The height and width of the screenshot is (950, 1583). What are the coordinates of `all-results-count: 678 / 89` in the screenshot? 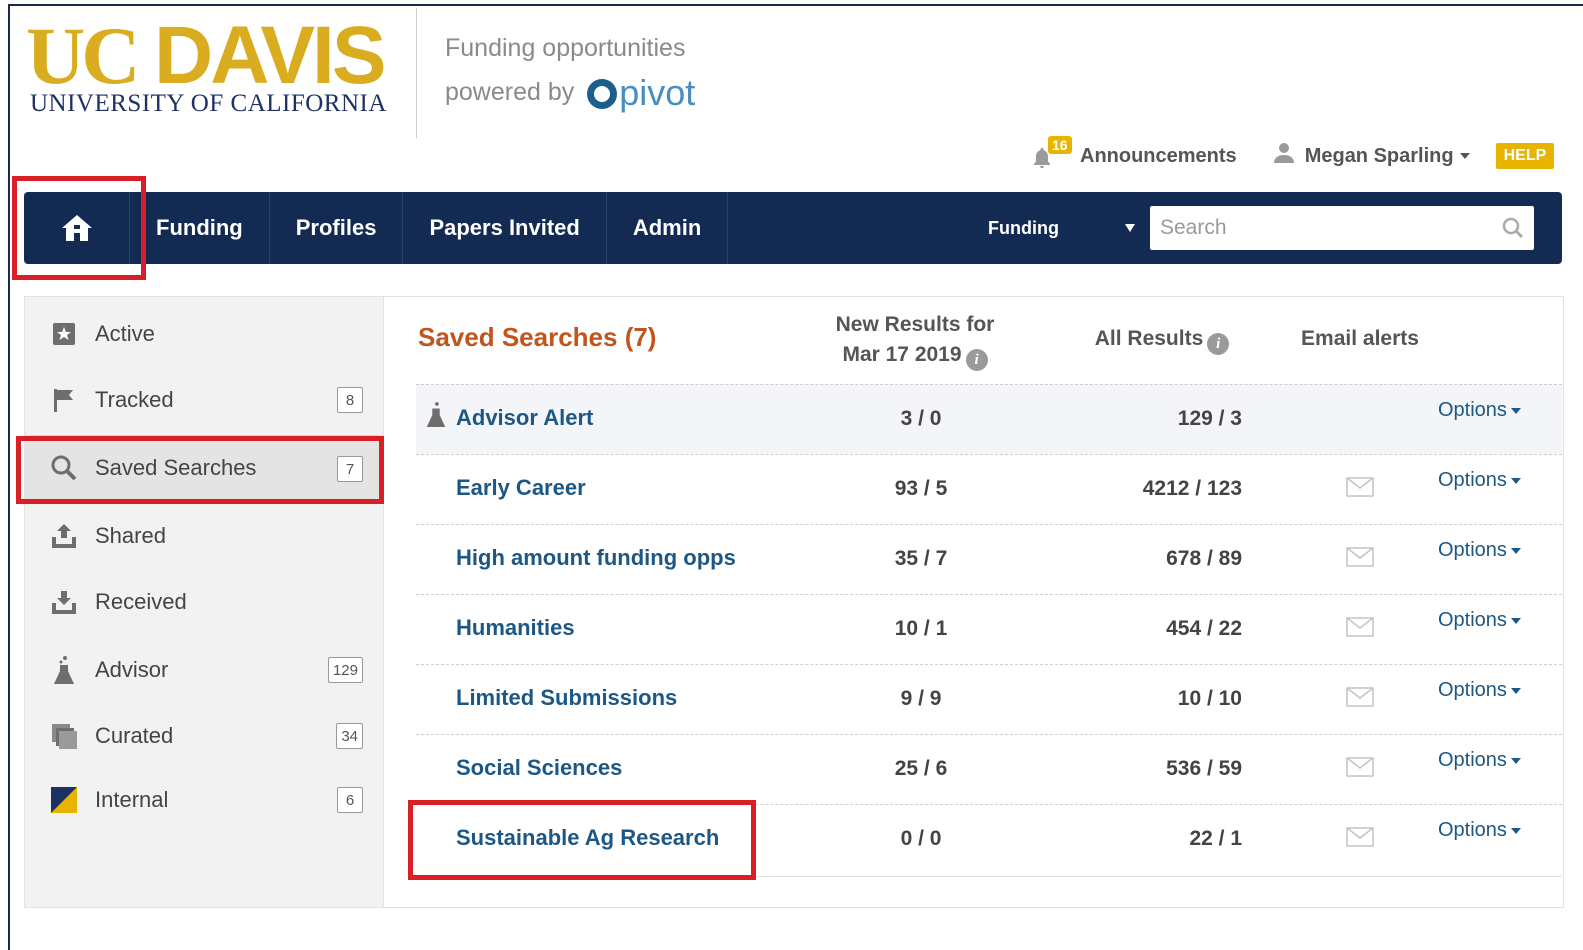 It's located at (1157, 559).